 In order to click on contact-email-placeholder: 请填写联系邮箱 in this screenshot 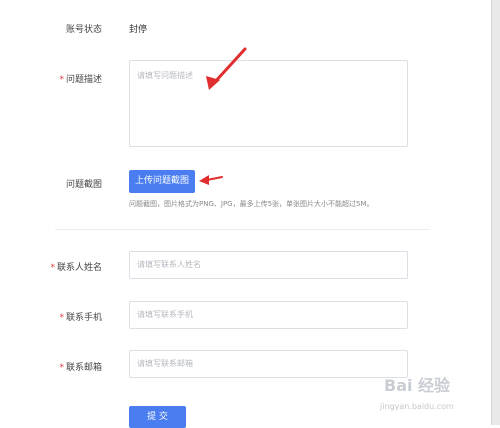, I will do `click(165, 363)`.